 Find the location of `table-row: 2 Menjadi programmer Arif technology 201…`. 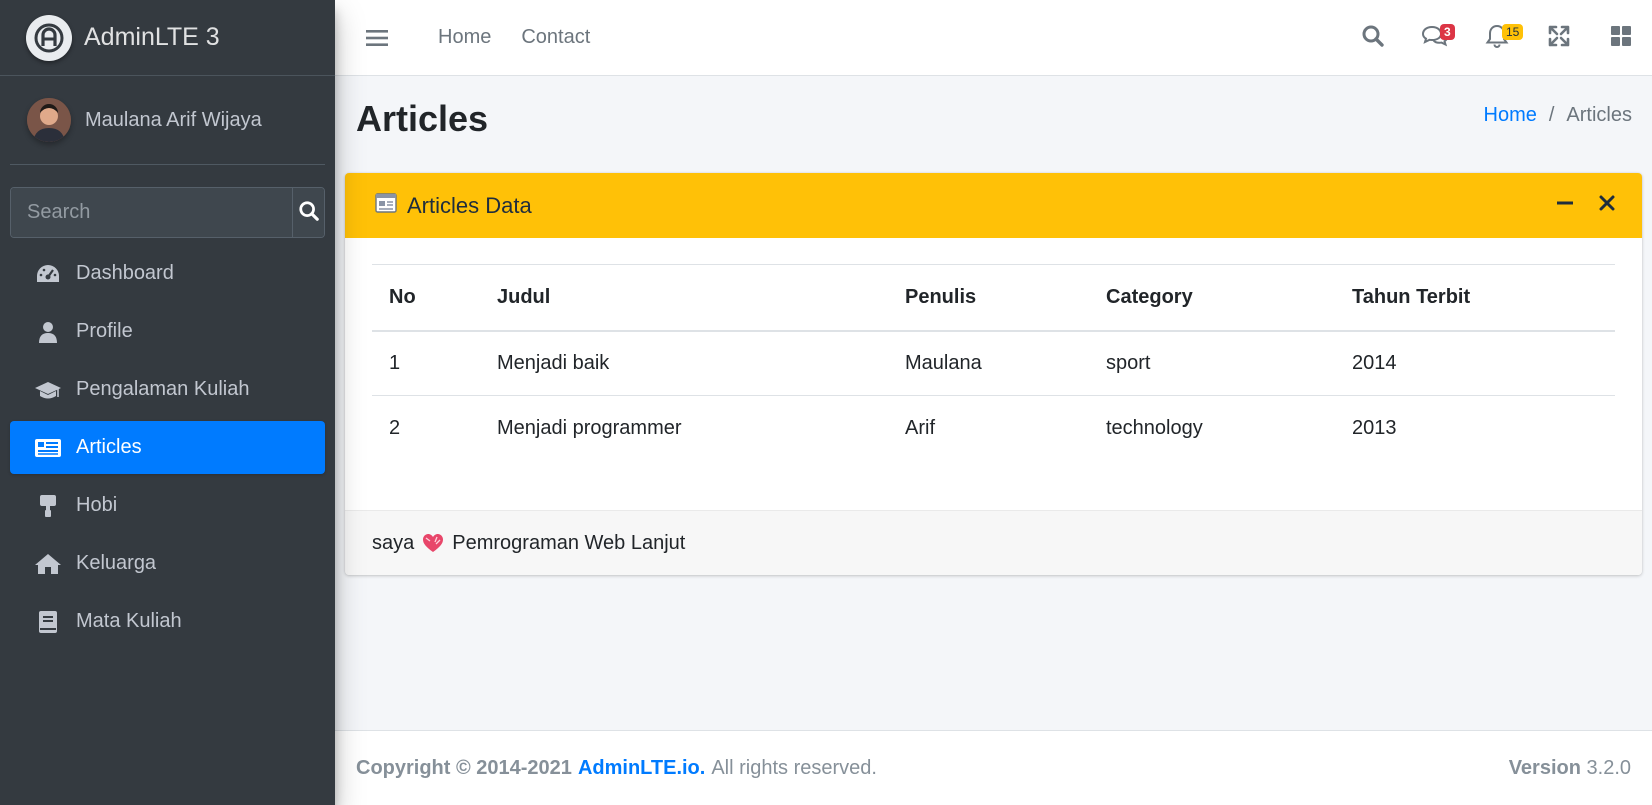

table-row: 2 Menjadi programmer Arif technology 201… is located at coordinates (993, 428).